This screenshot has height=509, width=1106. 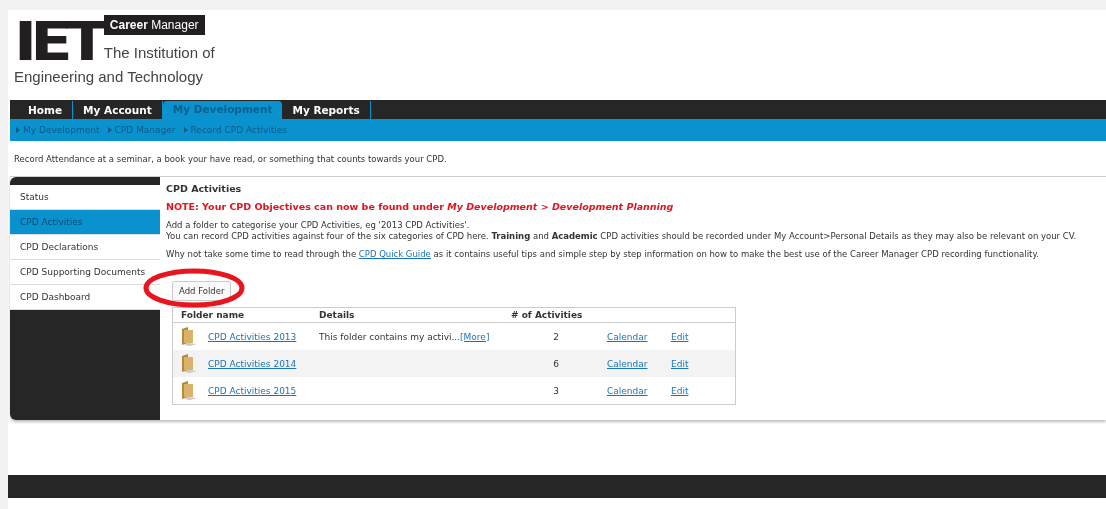 I want to click on guide-text: Why not take some time to read through the CPD Quick Guide as it contains useful tips and simple step by step information on how to make the best use of the Career Manager CPD recording functionality., so click(x=602, y=254).